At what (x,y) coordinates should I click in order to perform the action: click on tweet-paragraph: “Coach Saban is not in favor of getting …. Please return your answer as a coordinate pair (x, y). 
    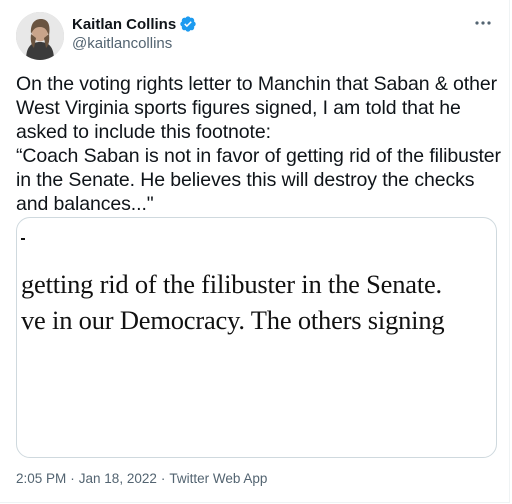
    Looking at the image, I should click on (258, 180).